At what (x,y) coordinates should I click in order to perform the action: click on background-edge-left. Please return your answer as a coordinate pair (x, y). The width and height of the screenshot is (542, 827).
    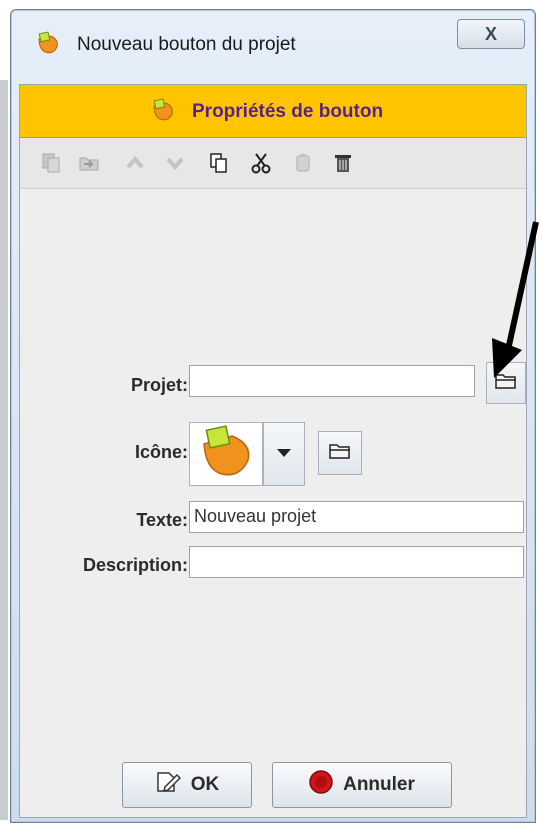
    Looking at the image, I should click on (4, 450).